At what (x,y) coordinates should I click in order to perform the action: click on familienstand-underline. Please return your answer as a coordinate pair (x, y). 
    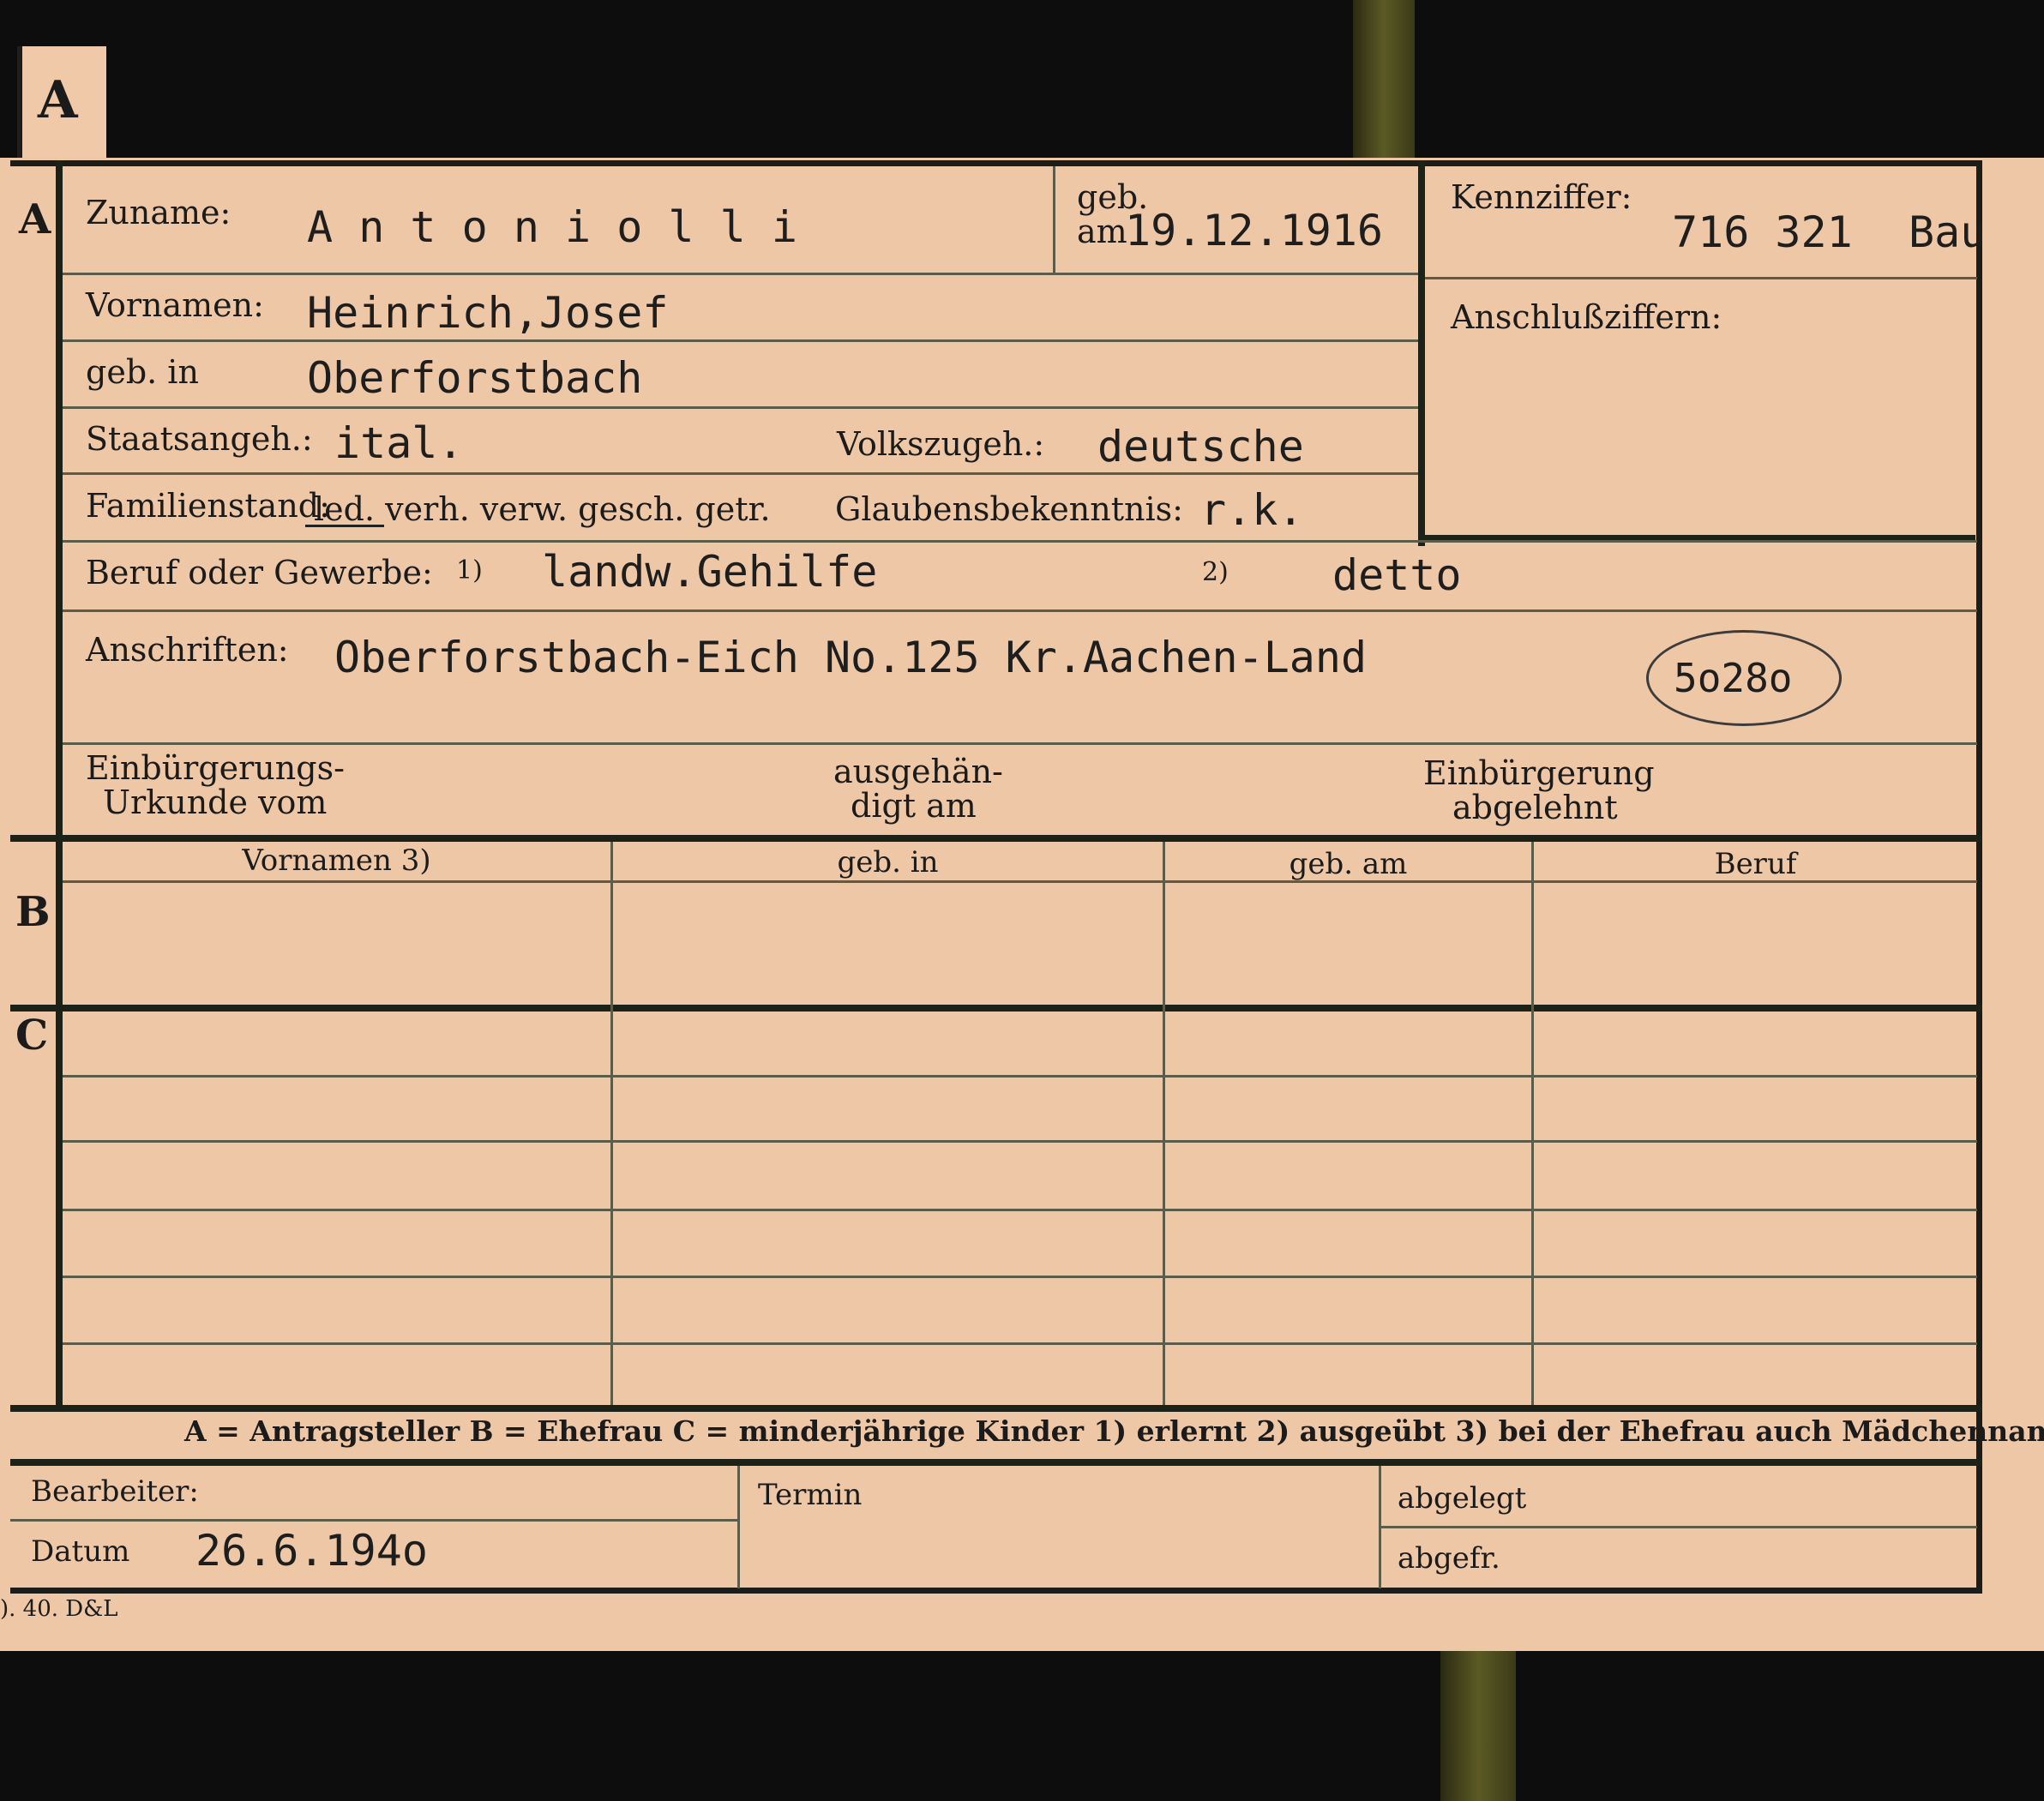
    Looking at the image, I should click on (344, 526).